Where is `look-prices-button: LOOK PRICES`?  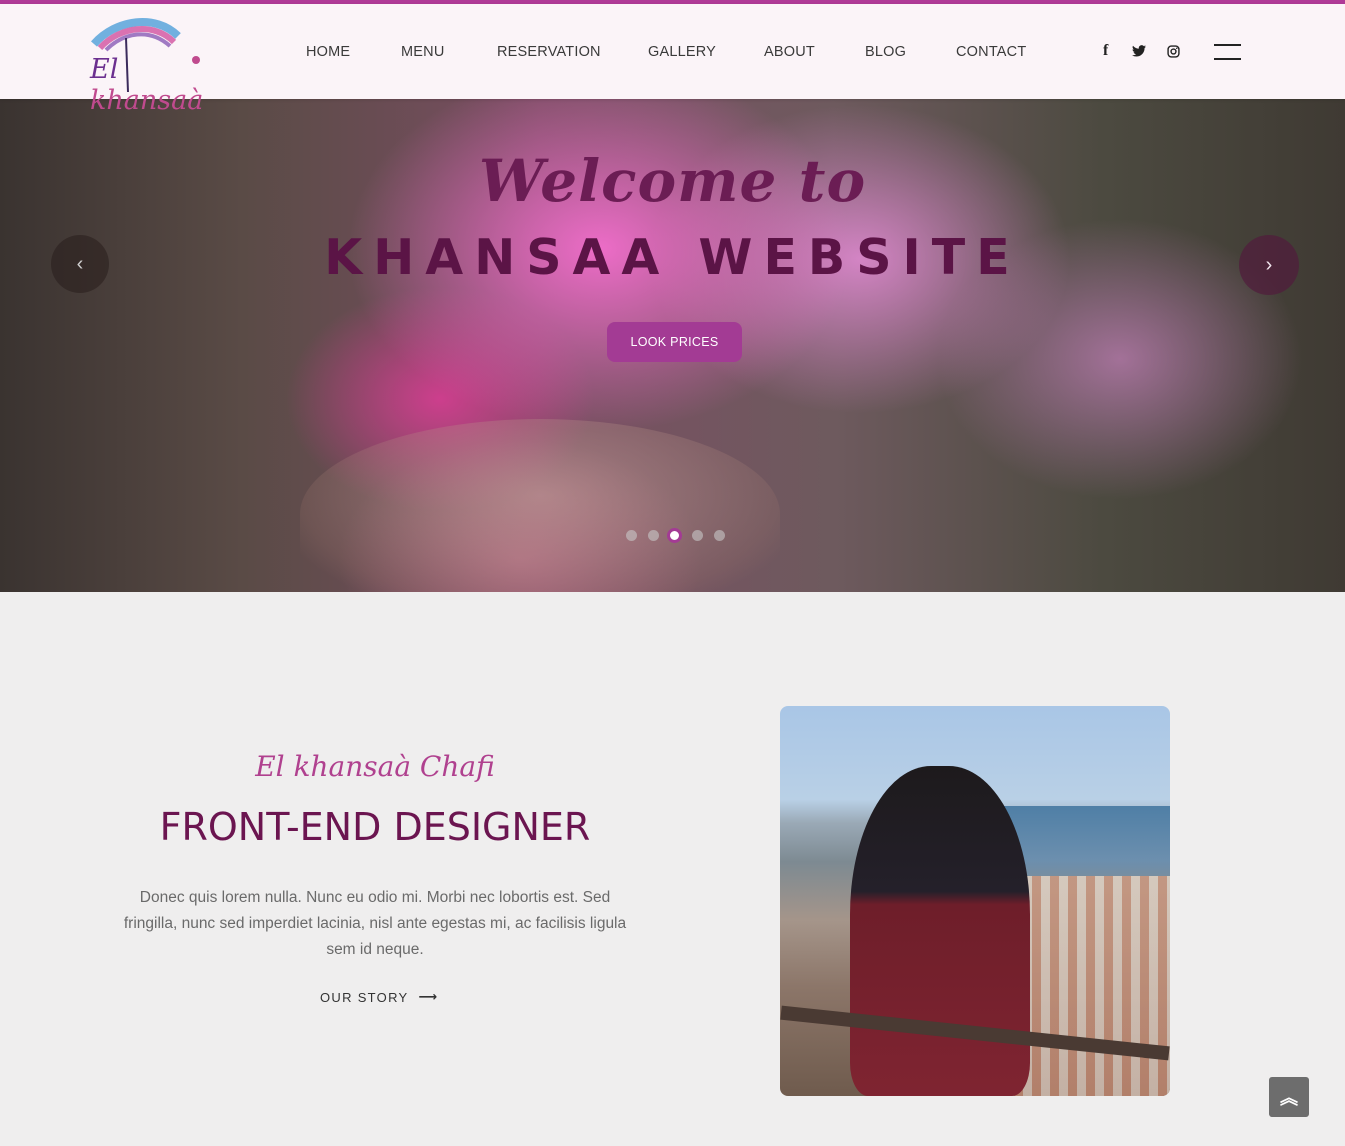 look-prices-button: LOOK PRICES is located at coordinates (674, 342).